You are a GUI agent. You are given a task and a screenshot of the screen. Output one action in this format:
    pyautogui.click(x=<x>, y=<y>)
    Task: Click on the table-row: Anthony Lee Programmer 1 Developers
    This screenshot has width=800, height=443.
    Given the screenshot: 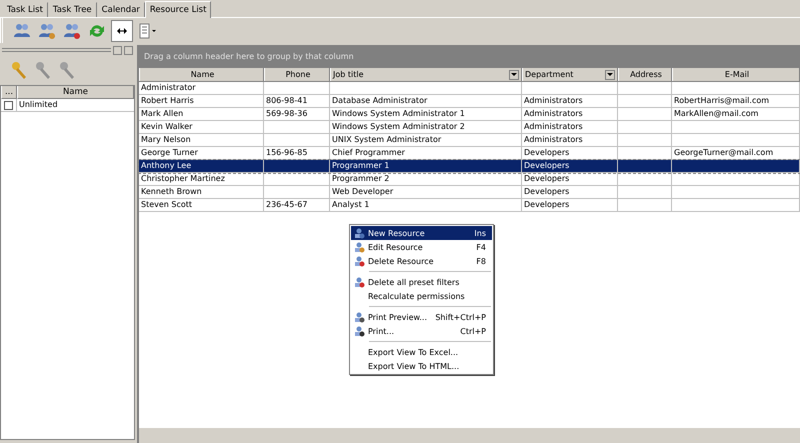 What is the action you would take?
    pyautogui.click(x=469, y=166)
    